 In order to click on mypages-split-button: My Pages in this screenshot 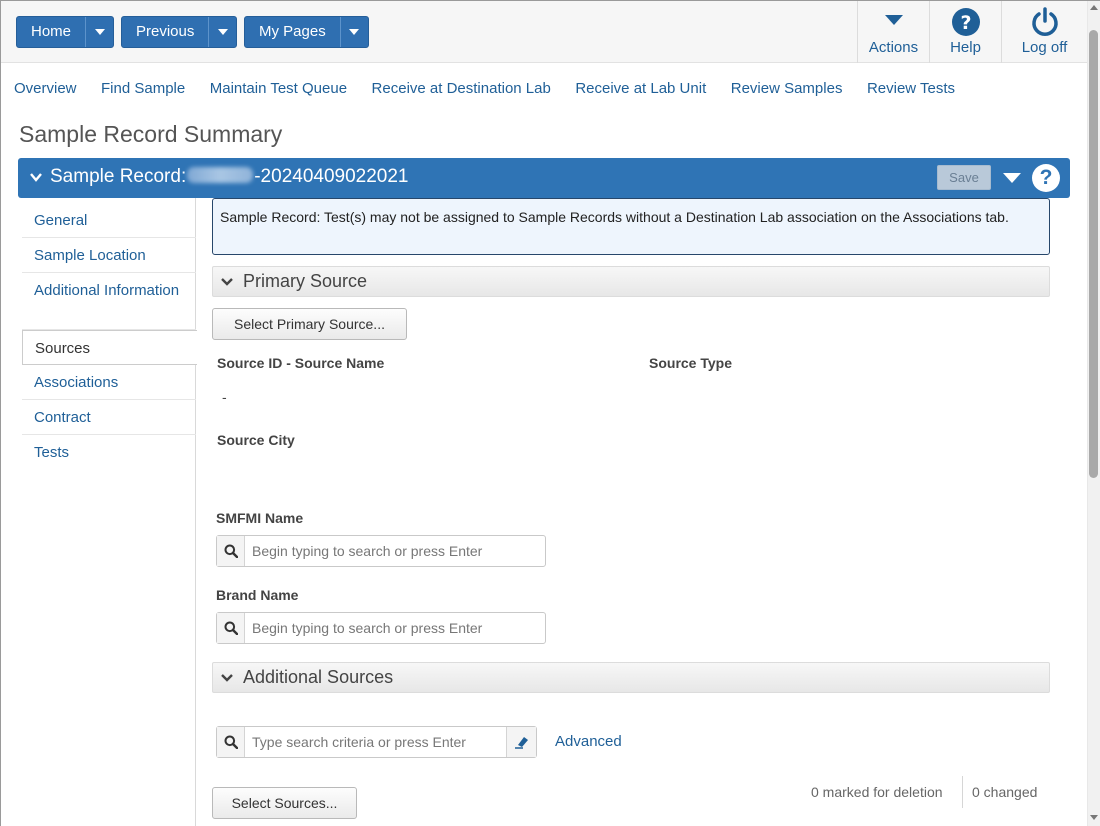, I will do `click(306, 32)`.